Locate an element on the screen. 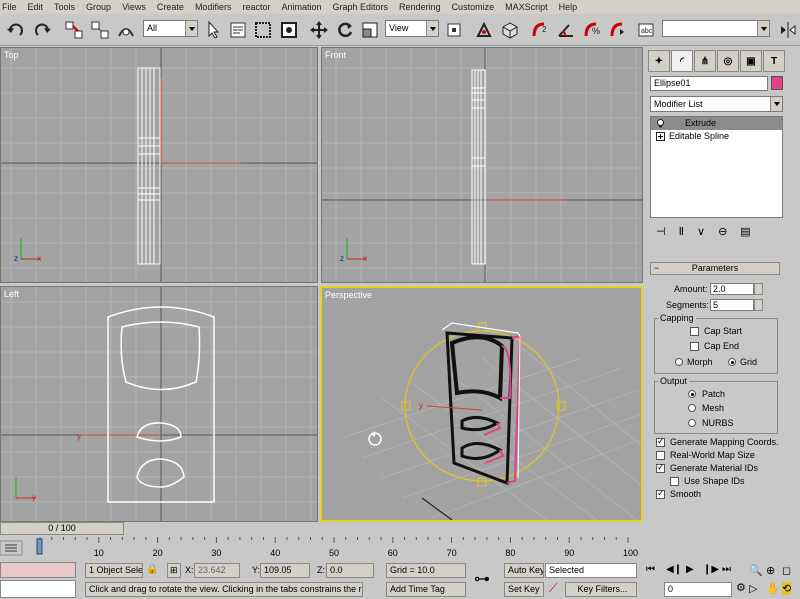  configure-modifier-sets-icon: ▤ is located at coordinates (745, 231).